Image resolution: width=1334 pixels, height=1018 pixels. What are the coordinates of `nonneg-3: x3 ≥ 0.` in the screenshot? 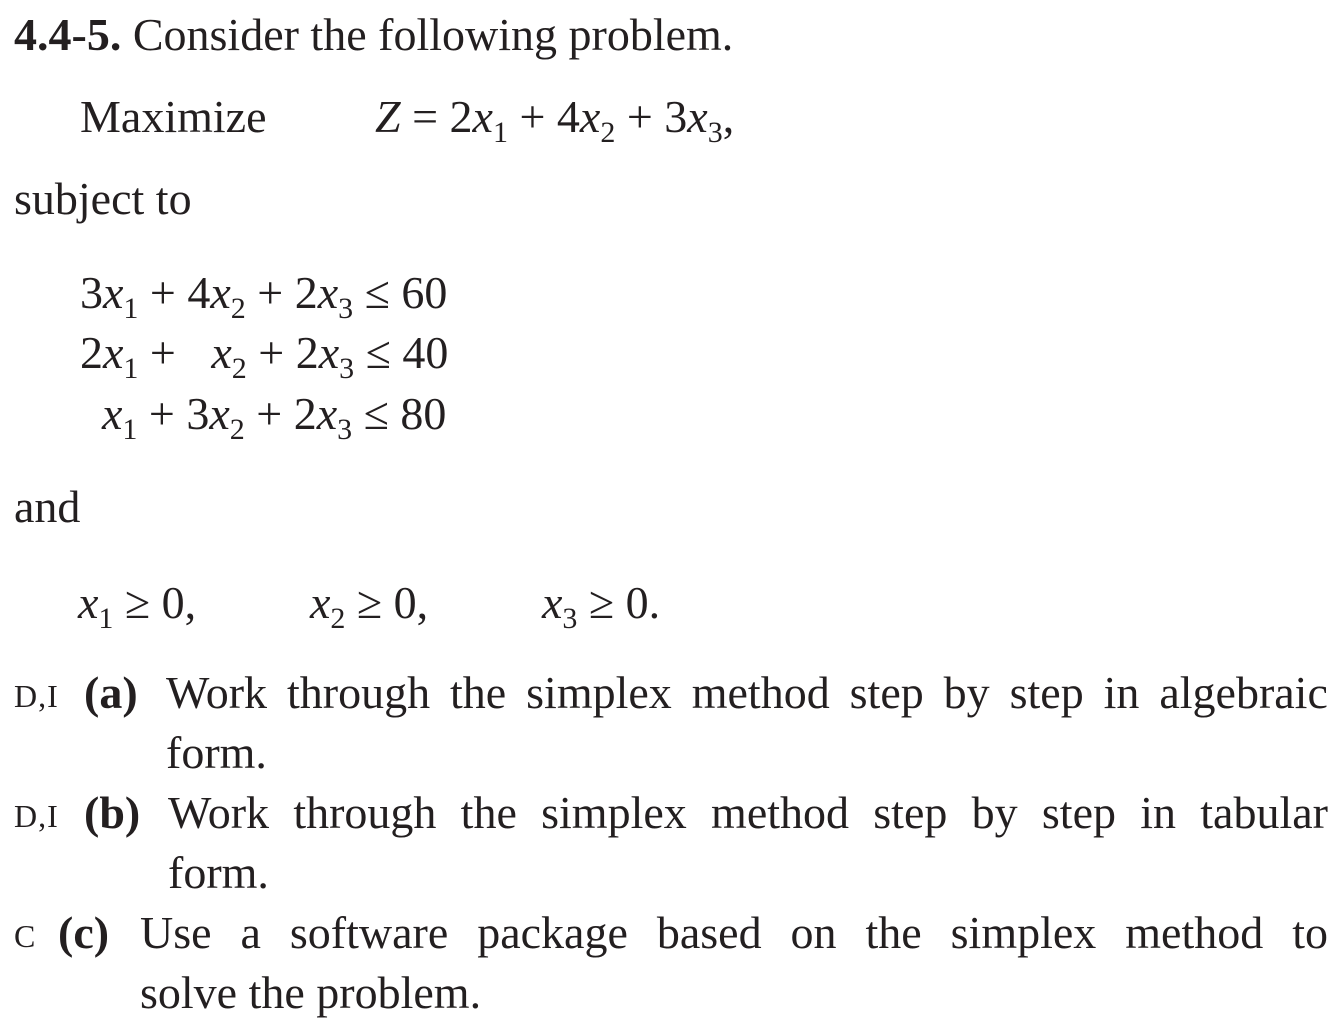 It's located at (601, 606).